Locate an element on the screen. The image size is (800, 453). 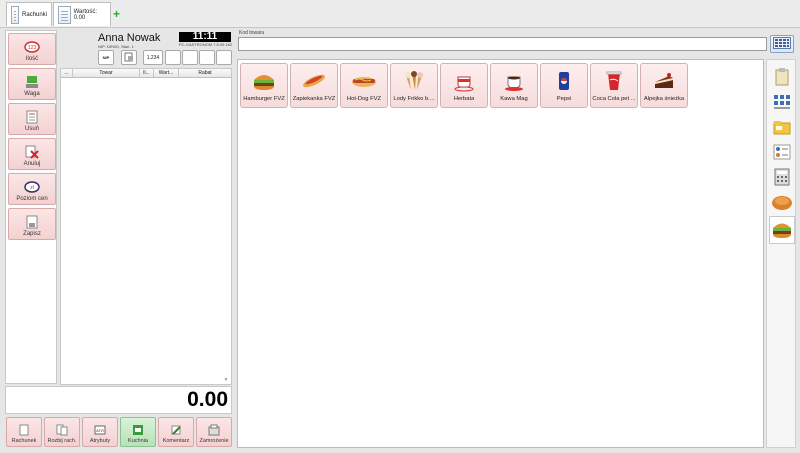
freeze-button: Zamrożenie is located at coordinates (214, 432).